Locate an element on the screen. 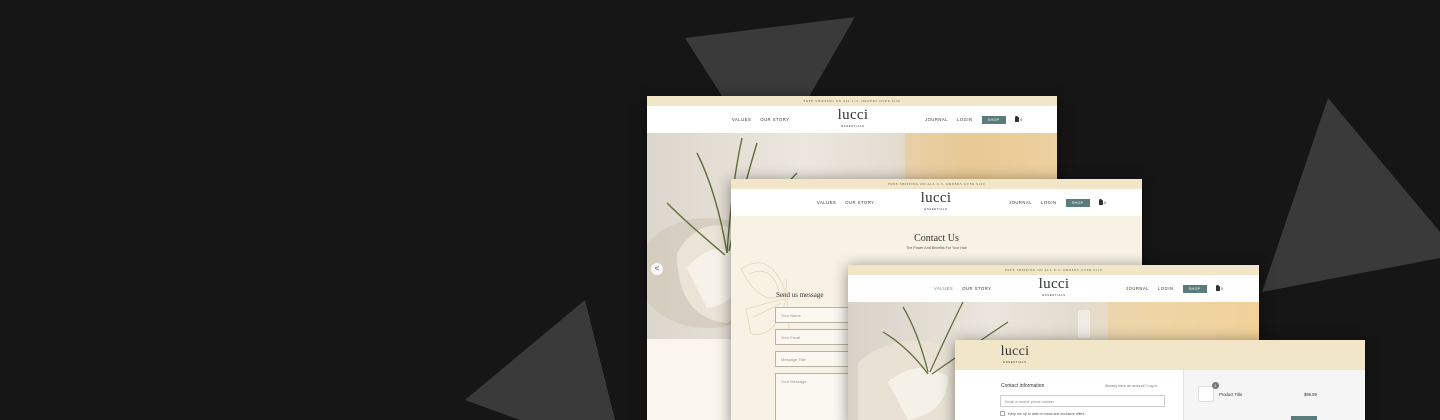 This screenshot has height=420, width=1440. checkout-header: lucci ESSENTIALS is located at coordinates (1160, 355).